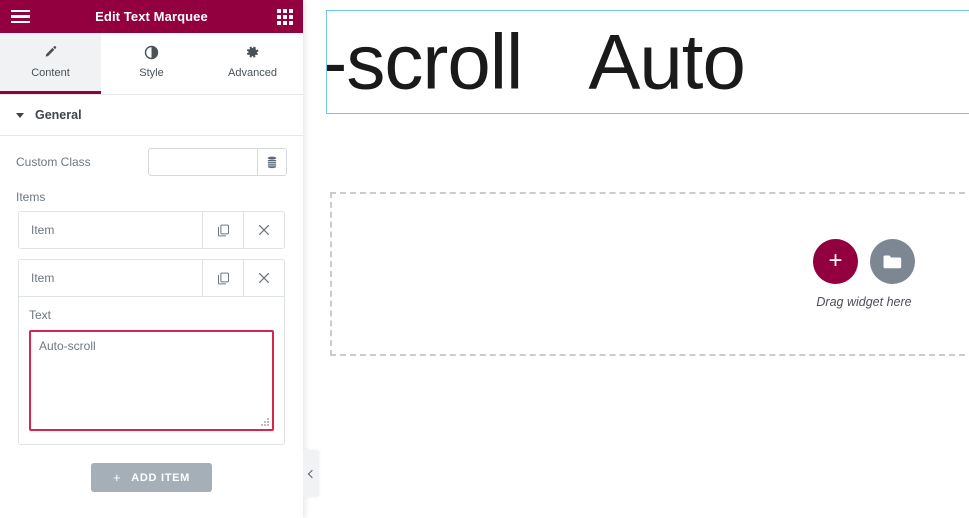  What do you see at coordinates (252, 73) in the screenshot?
I see `tab-advanced-label: Advanced` at bounding box center [252, 73].